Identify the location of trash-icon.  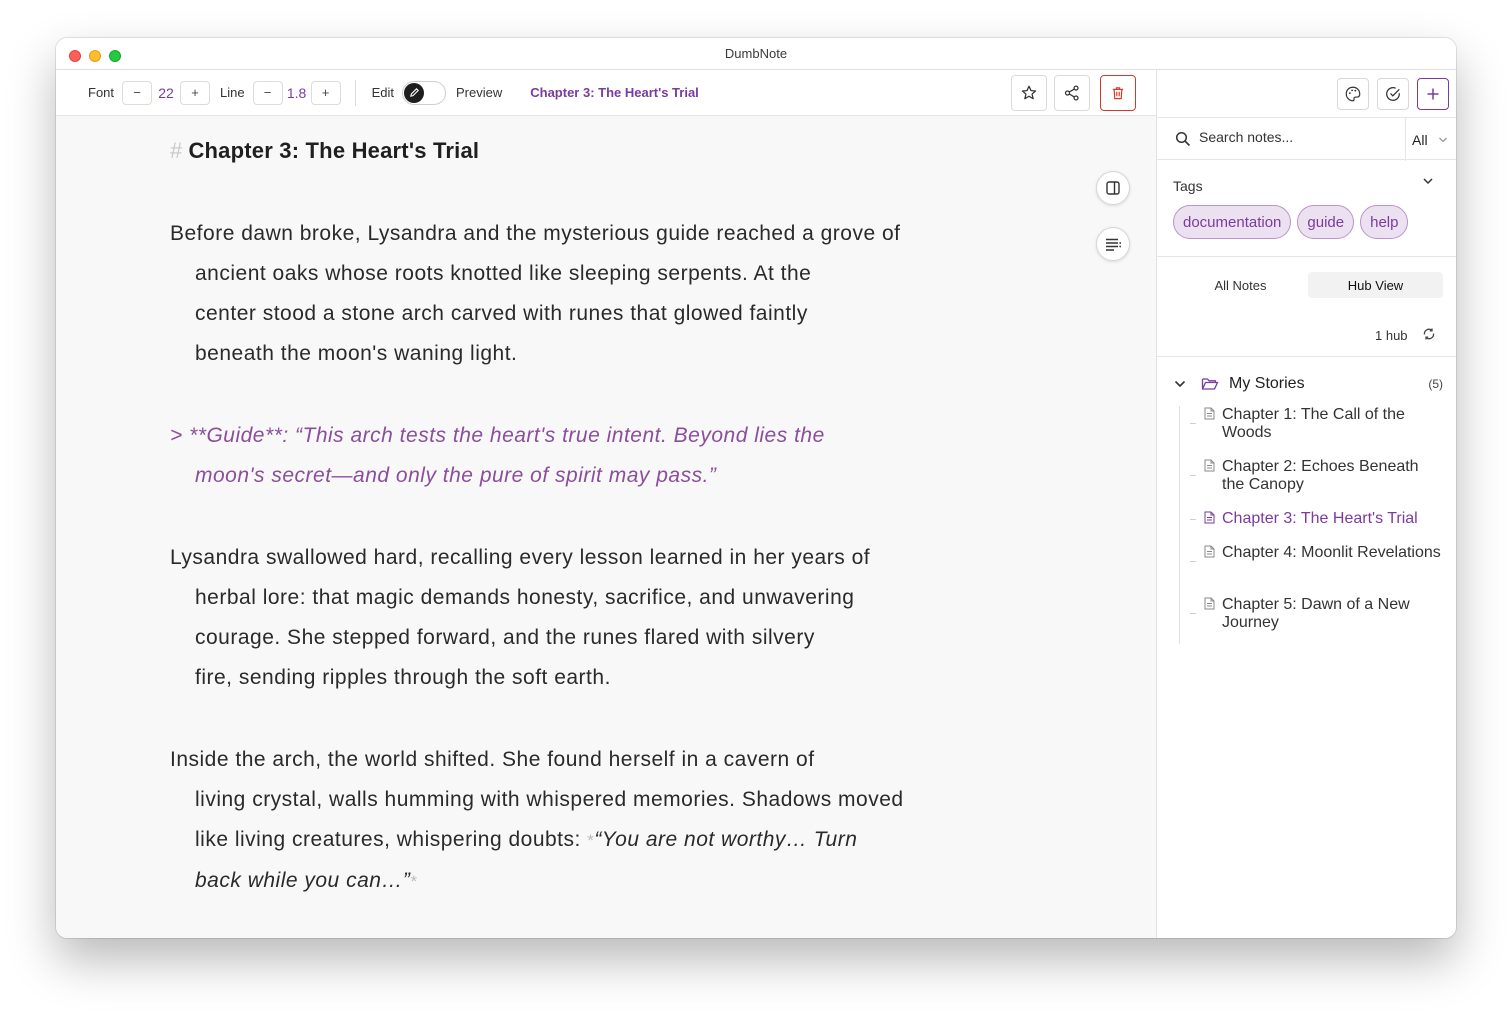
(1118, 93).